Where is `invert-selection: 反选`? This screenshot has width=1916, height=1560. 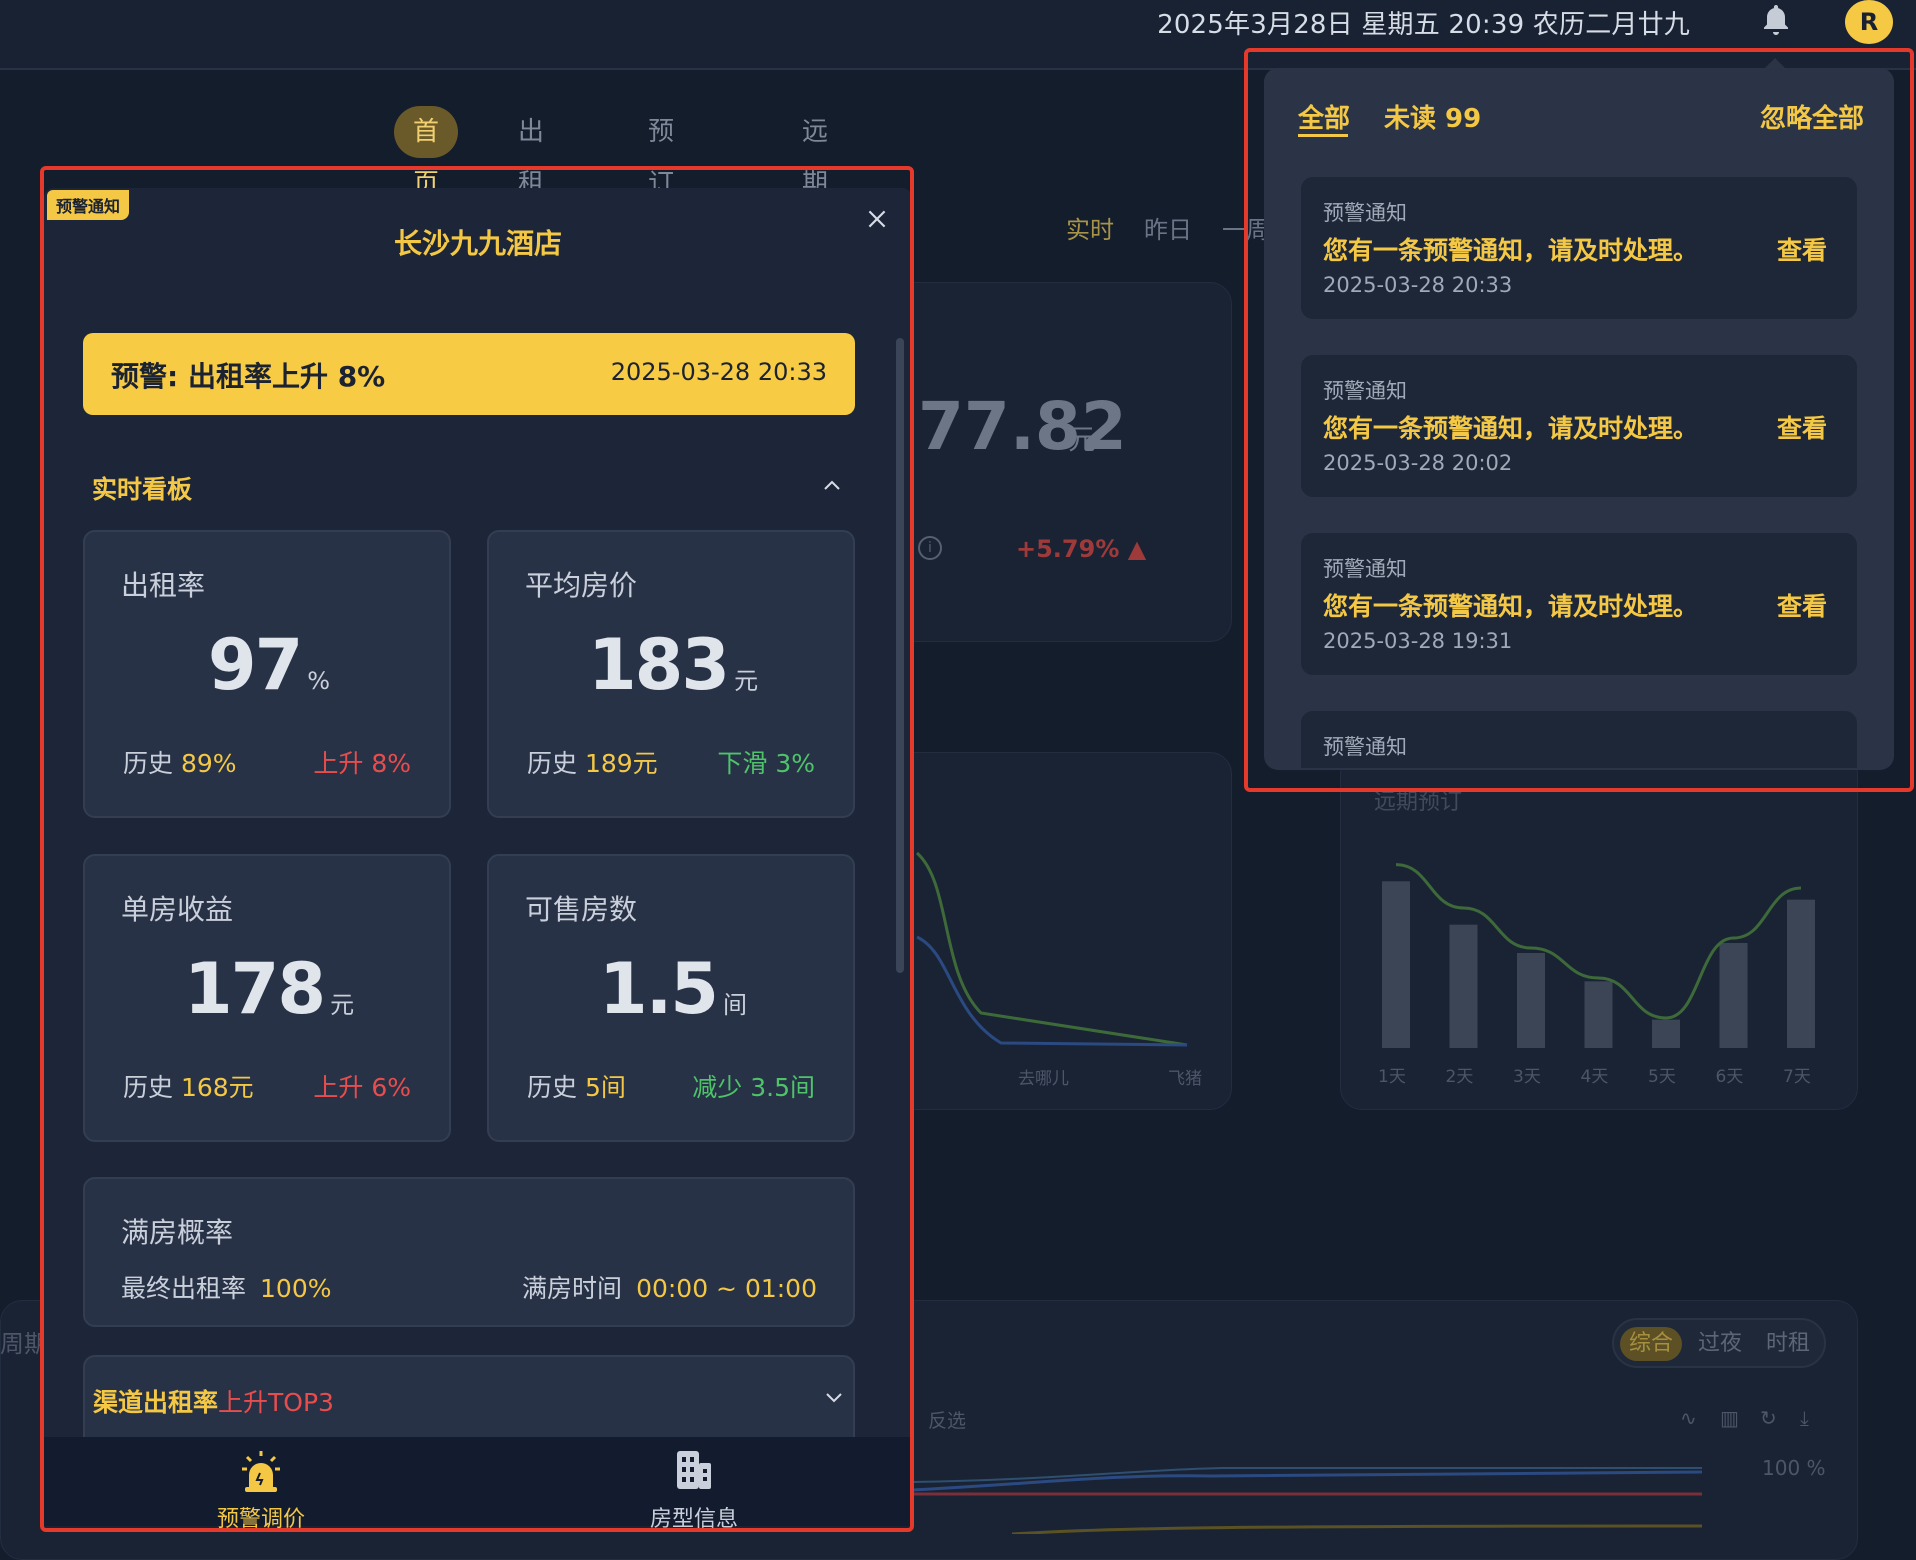 invert-selection: 反选 is located at coordinates (947, 1419).